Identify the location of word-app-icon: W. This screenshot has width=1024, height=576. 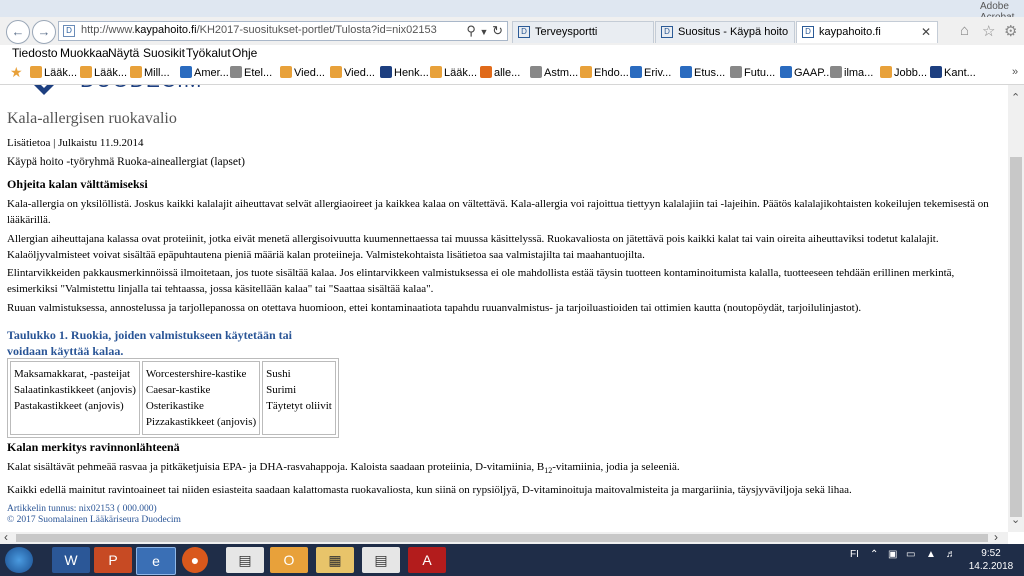
(71, 560).